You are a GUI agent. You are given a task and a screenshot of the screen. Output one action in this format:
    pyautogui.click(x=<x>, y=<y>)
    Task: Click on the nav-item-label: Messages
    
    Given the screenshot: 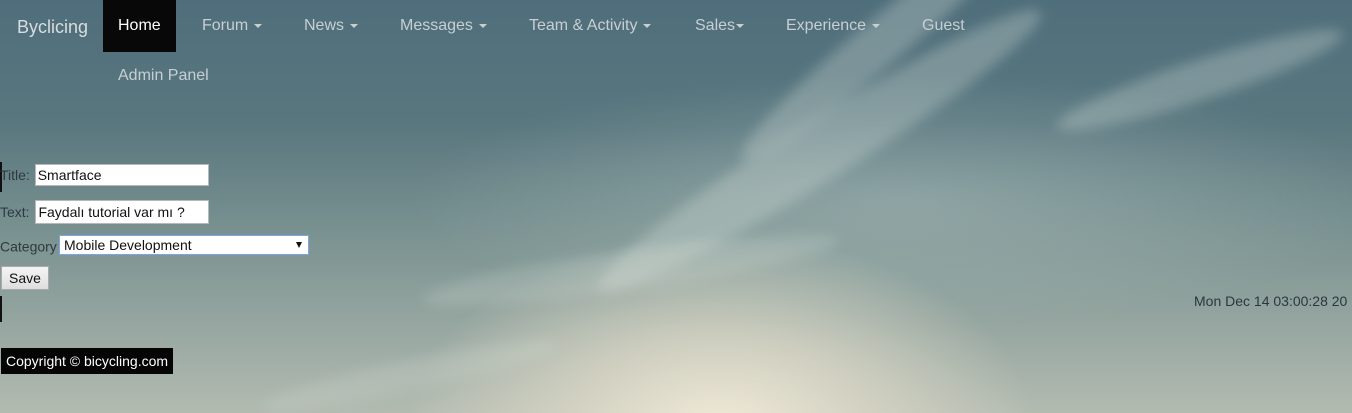 What is the action you would take?
    pyautogui.click(x=436, y=25)
    